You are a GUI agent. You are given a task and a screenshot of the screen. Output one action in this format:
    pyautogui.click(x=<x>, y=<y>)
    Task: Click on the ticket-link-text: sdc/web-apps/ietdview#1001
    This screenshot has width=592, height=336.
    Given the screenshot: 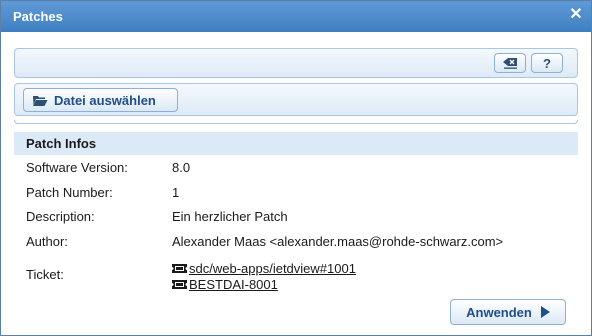 What is the action you would take?
    pyautogui.click(x=272, y=268)
    